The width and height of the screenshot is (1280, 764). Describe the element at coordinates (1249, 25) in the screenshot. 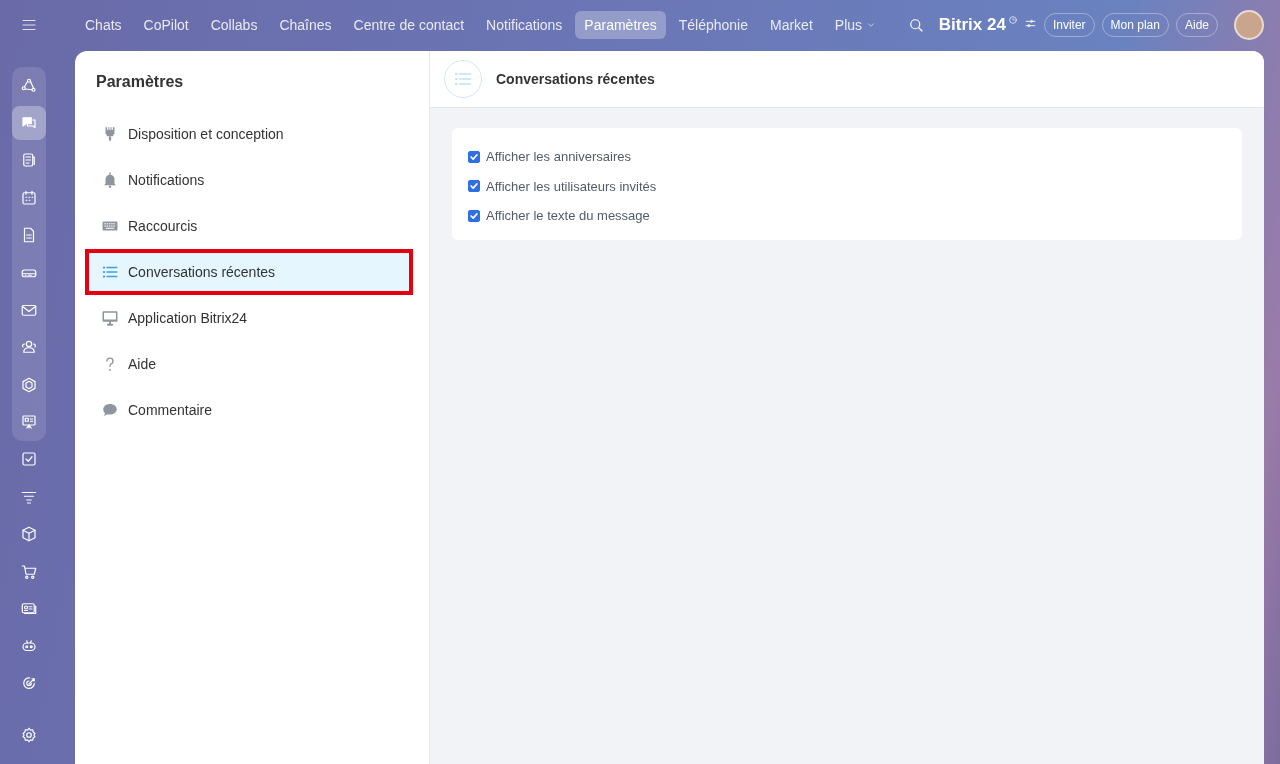

I see `avatar` at that location.